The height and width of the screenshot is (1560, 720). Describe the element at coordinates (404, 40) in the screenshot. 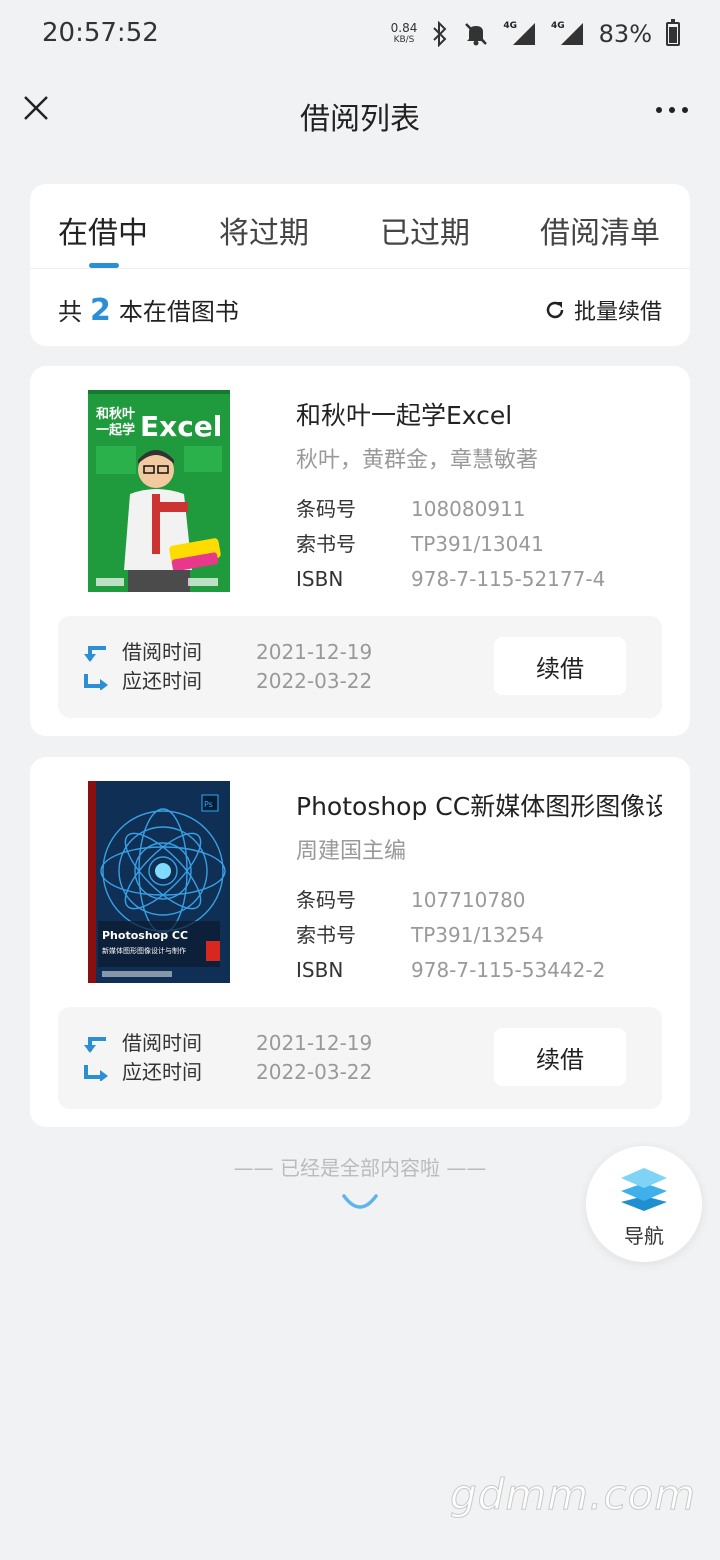

I see `net-speed-unit: KB/S` at that location.